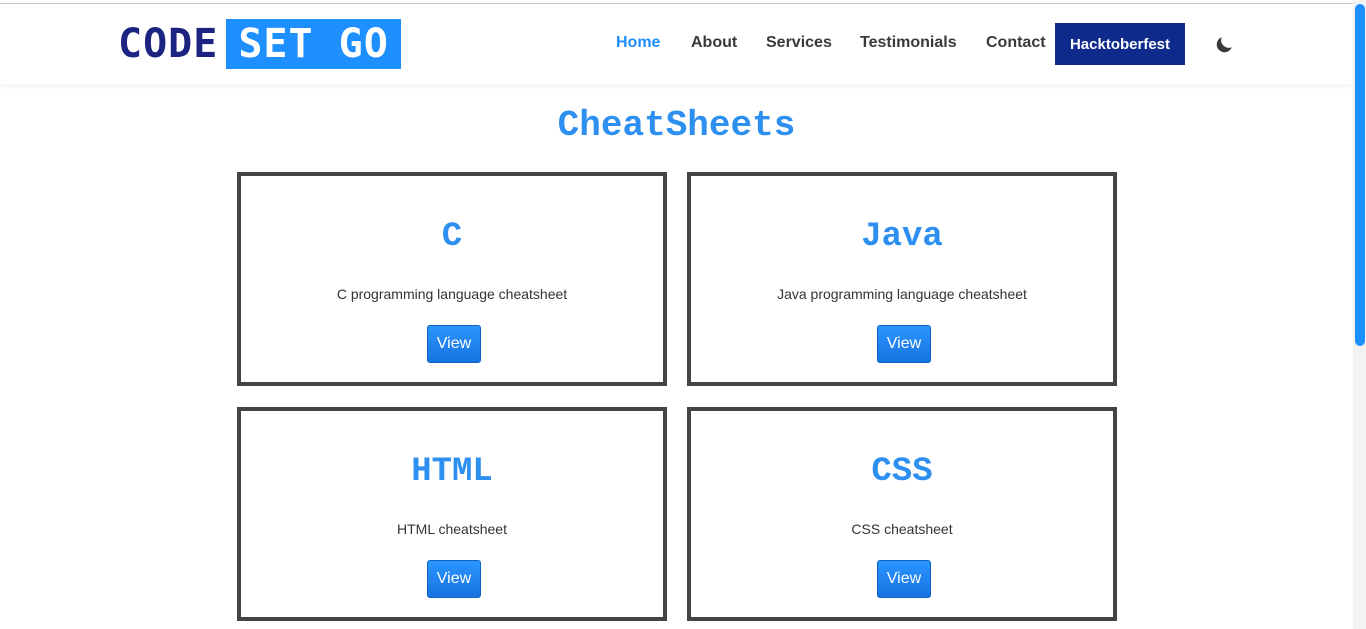 Image resolution: width=1366 pixels, height=629 pixels. What do you see at coordinates (676, 125) in the screenshot?
I see `page-title: CheatSheets` at bounding box center [676, 125].